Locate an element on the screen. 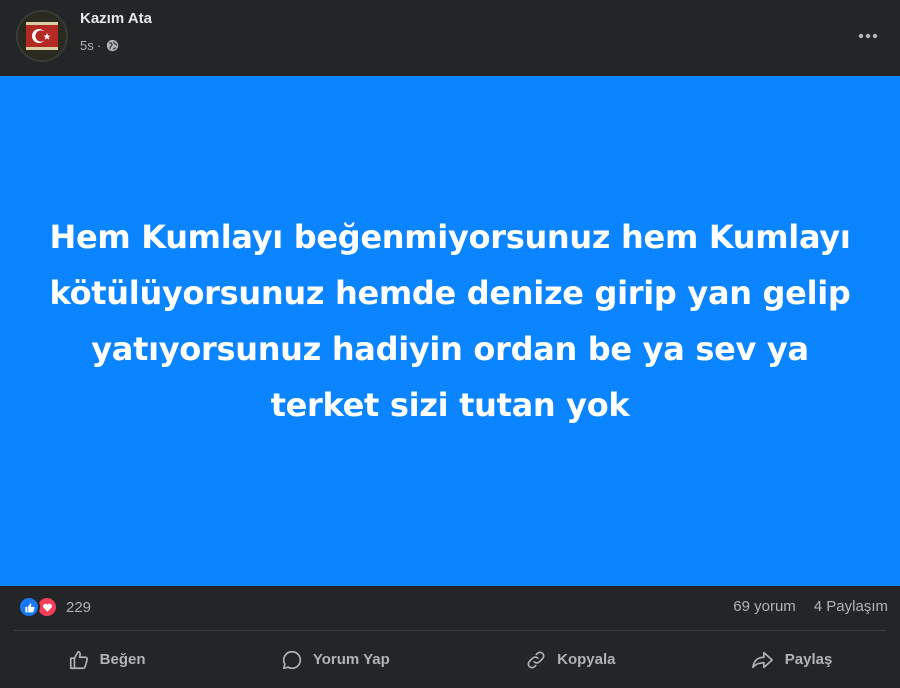  share-icon is located at coordinates (762, 659).